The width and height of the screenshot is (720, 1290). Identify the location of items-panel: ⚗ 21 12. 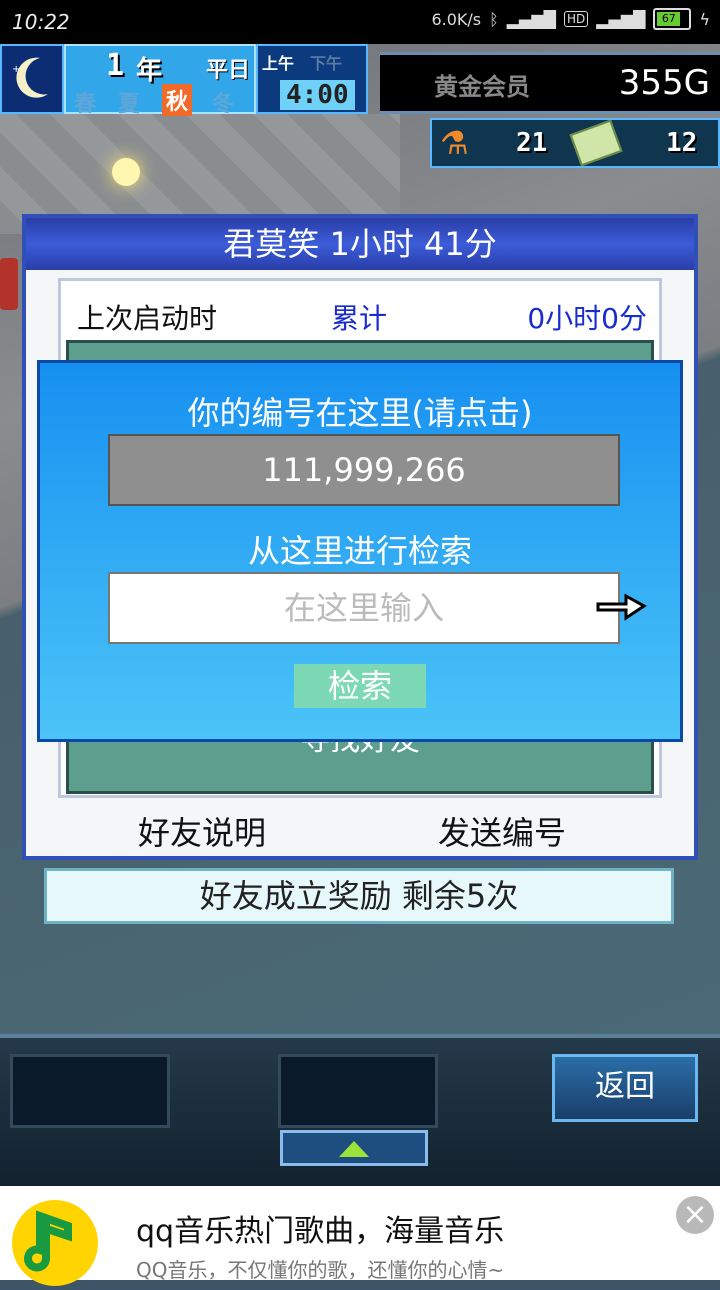
(575, 143).